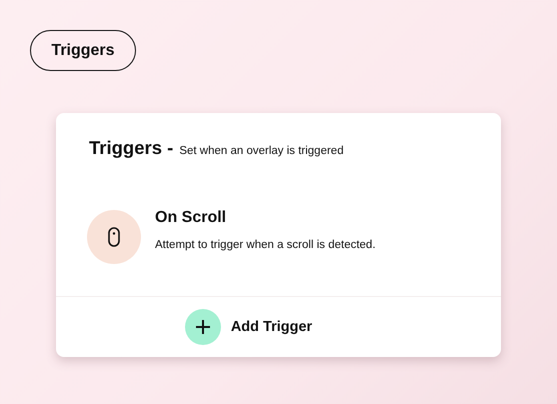 The width and height of the screenshot is (557, 404). Describe the element at coordinates (202, 327) in the screenshot. I see `plus-icon` at that location.